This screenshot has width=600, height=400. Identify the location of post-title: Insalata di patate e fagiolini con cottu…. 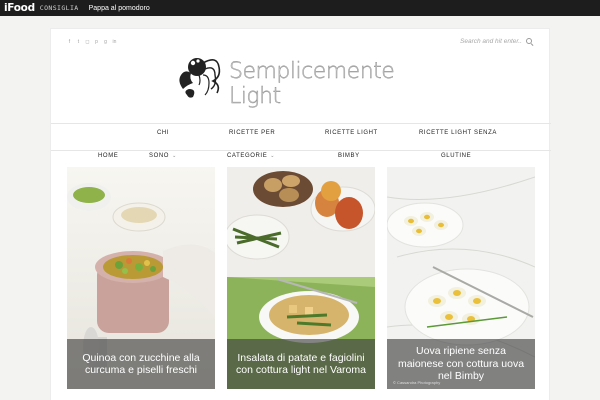
(301, 364).